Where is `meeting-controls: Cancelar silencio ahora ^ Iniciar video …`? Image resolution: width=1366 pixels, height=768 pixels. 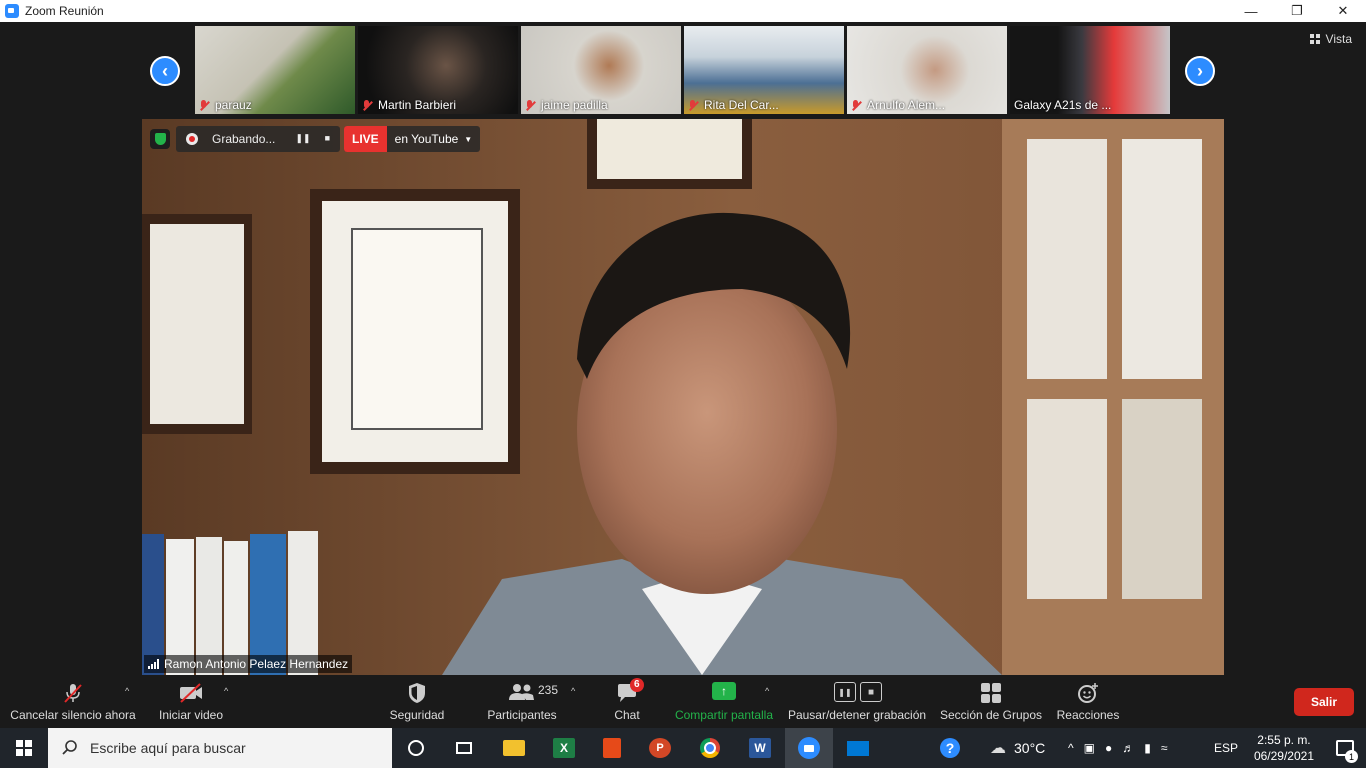 meeting-controls: Cancelar silencio ahora ^ Iniciar video … is located at coordinates (683, 702).